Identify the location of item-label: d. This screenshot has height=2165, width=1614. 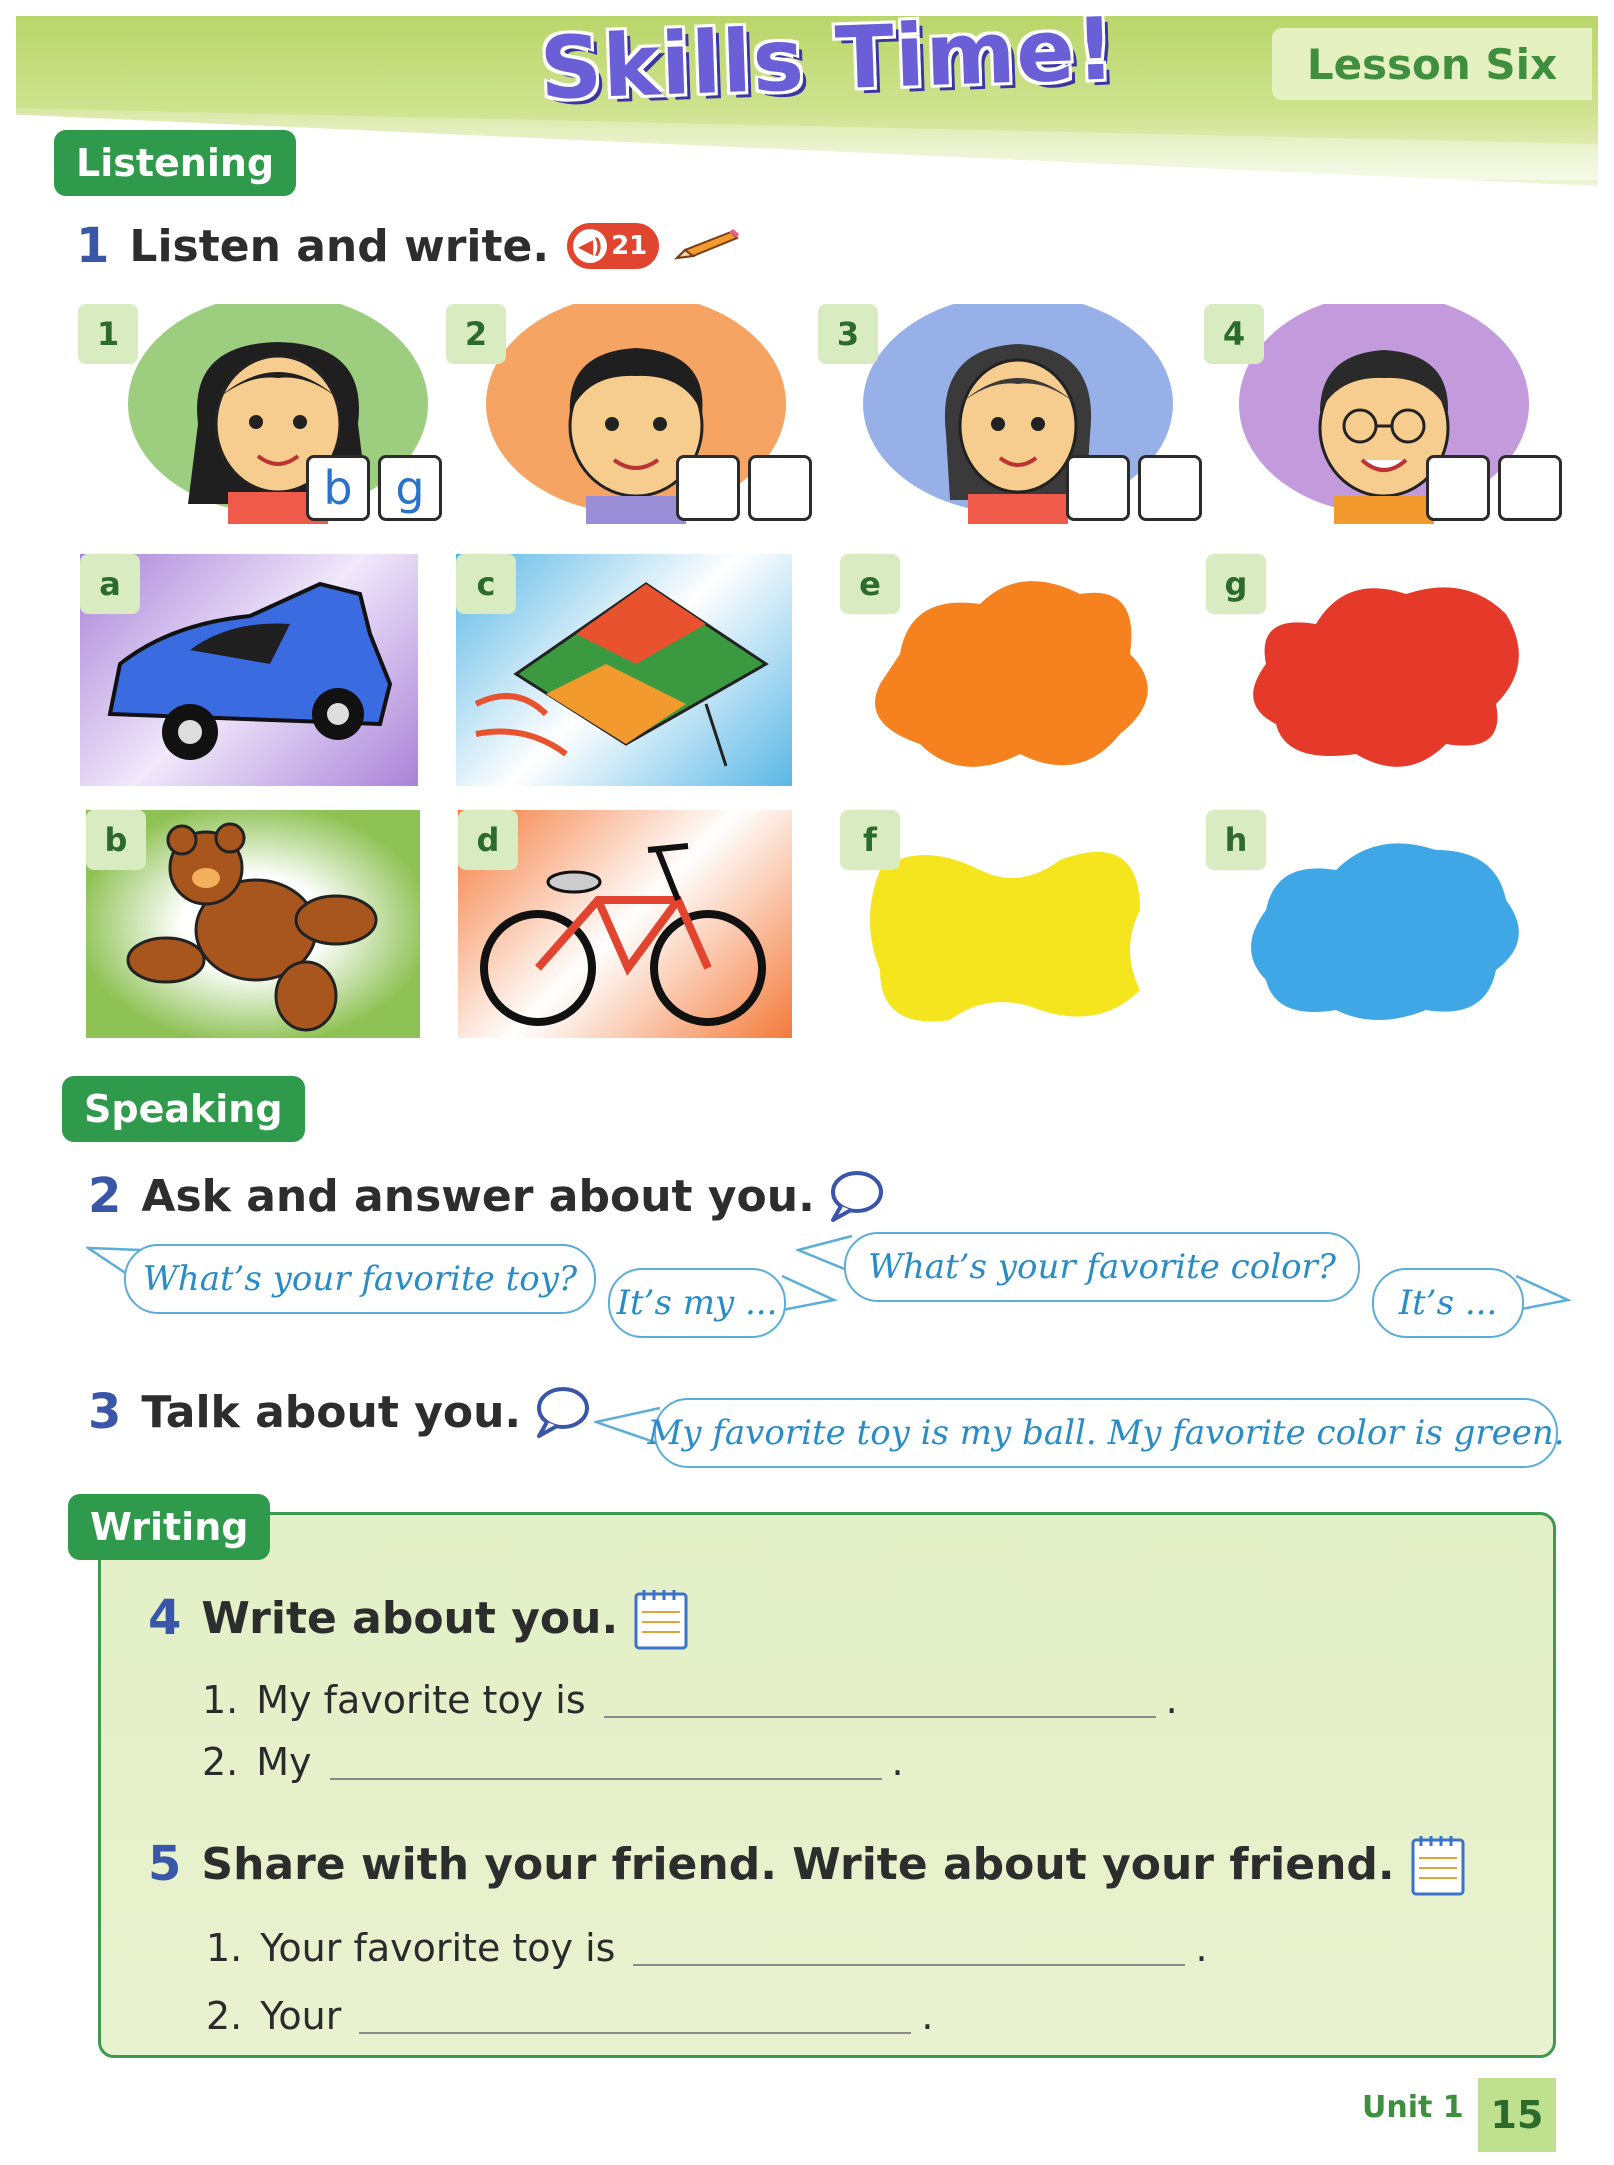
(488, 840).